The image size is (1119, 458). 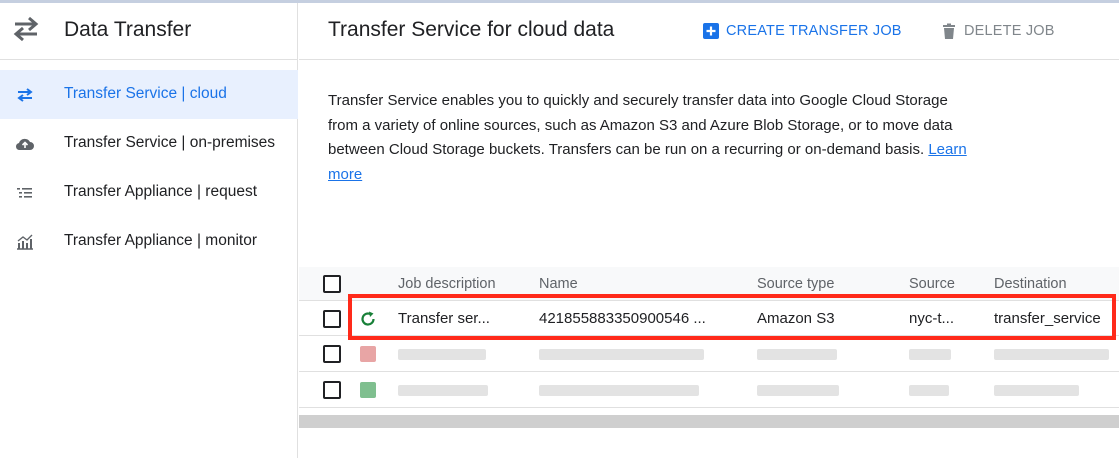 I want to click on page-title: Transfer Service for cloud data, so click(x=471, y=29).